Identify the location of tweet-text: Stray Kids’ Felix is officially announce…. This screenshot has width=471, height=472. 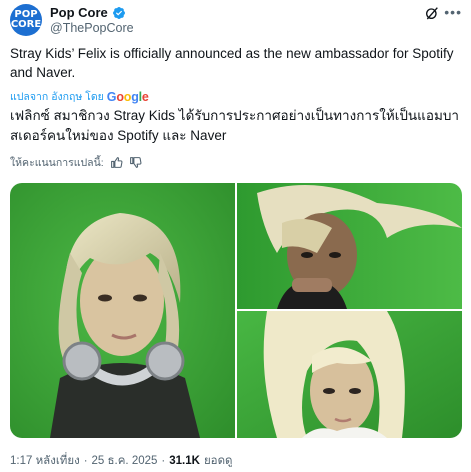
(232, 63).